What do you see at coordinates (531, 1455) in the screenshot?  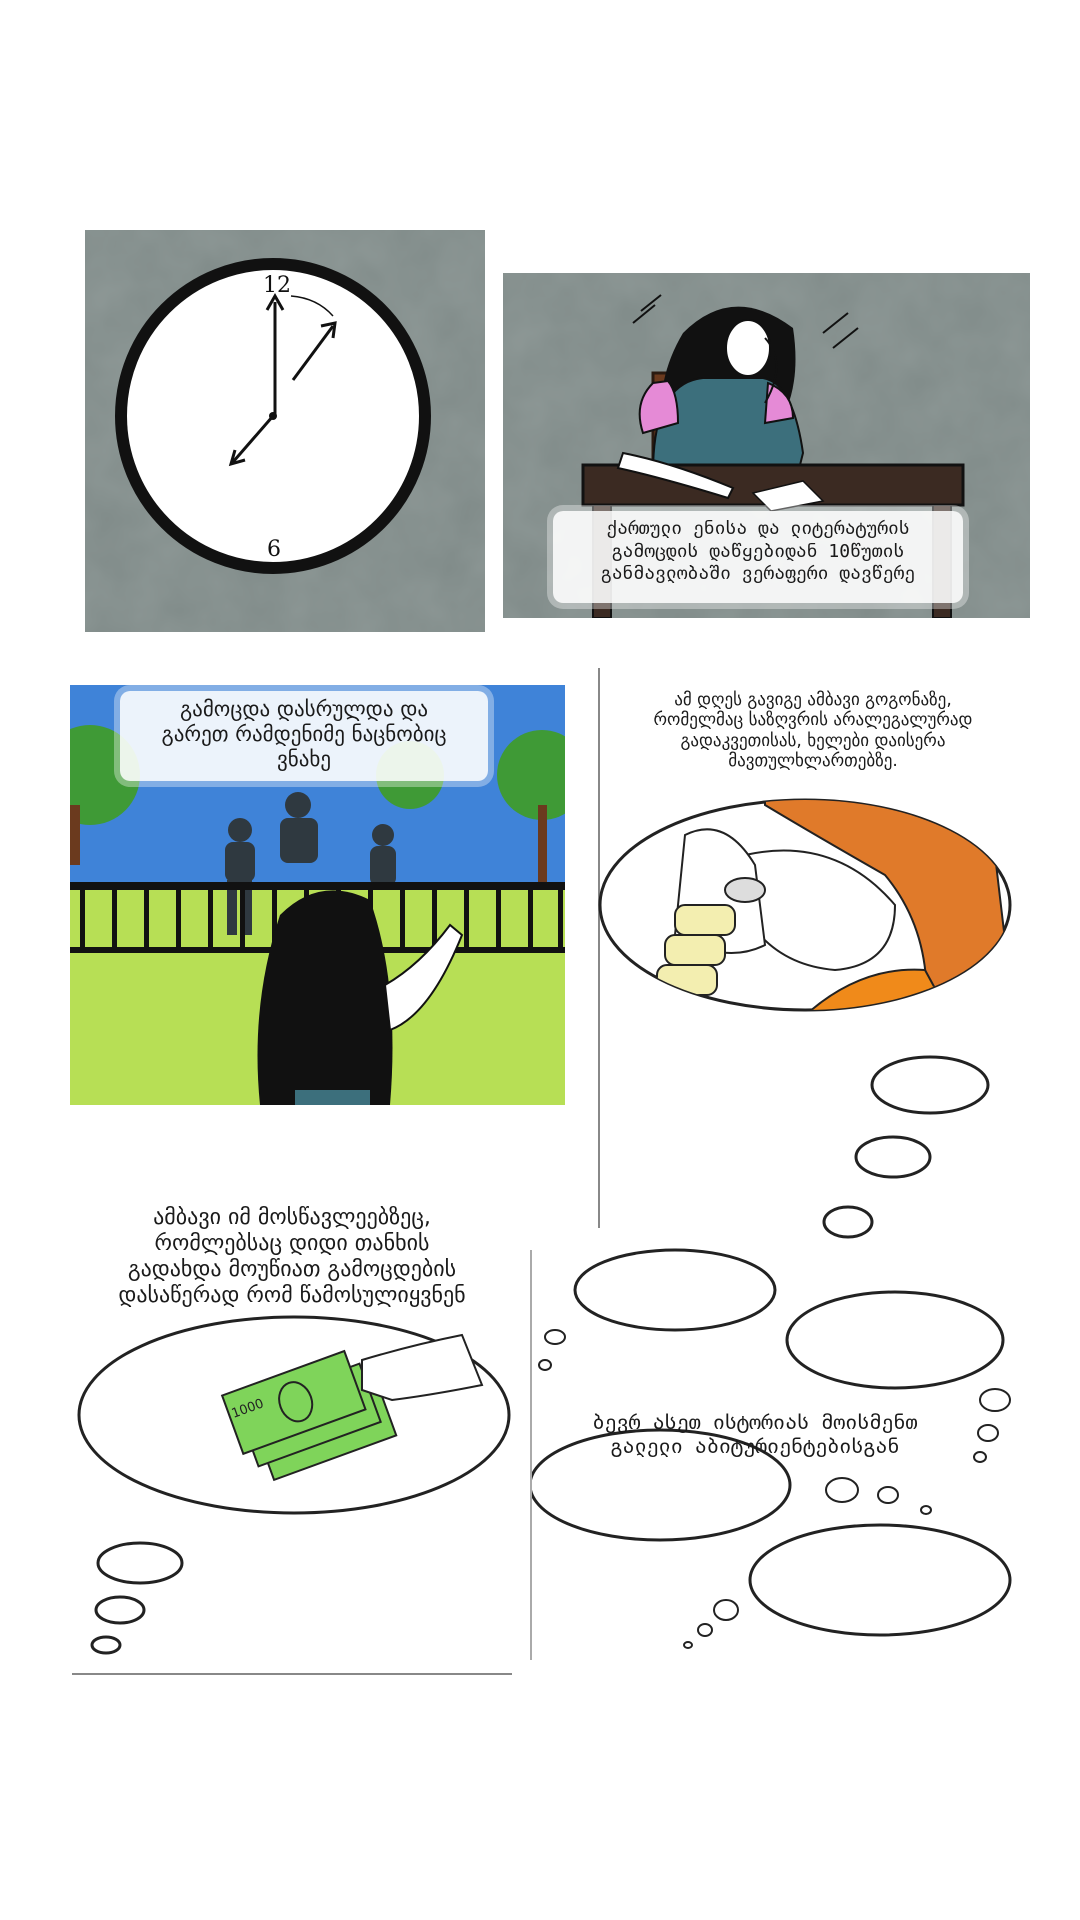 I see `panel-divider-vertical-bottom` at bounding box center [531, 1455].